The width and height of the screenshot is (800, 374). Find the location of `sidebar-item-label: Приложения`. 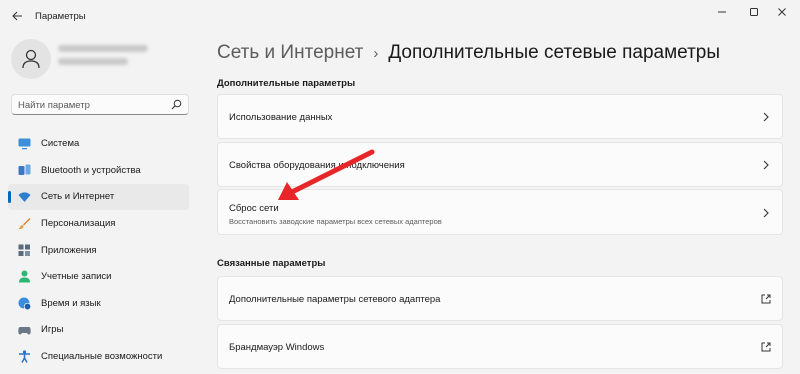

sidebar-item-label: Приложения is located at coordinates (69, 250).